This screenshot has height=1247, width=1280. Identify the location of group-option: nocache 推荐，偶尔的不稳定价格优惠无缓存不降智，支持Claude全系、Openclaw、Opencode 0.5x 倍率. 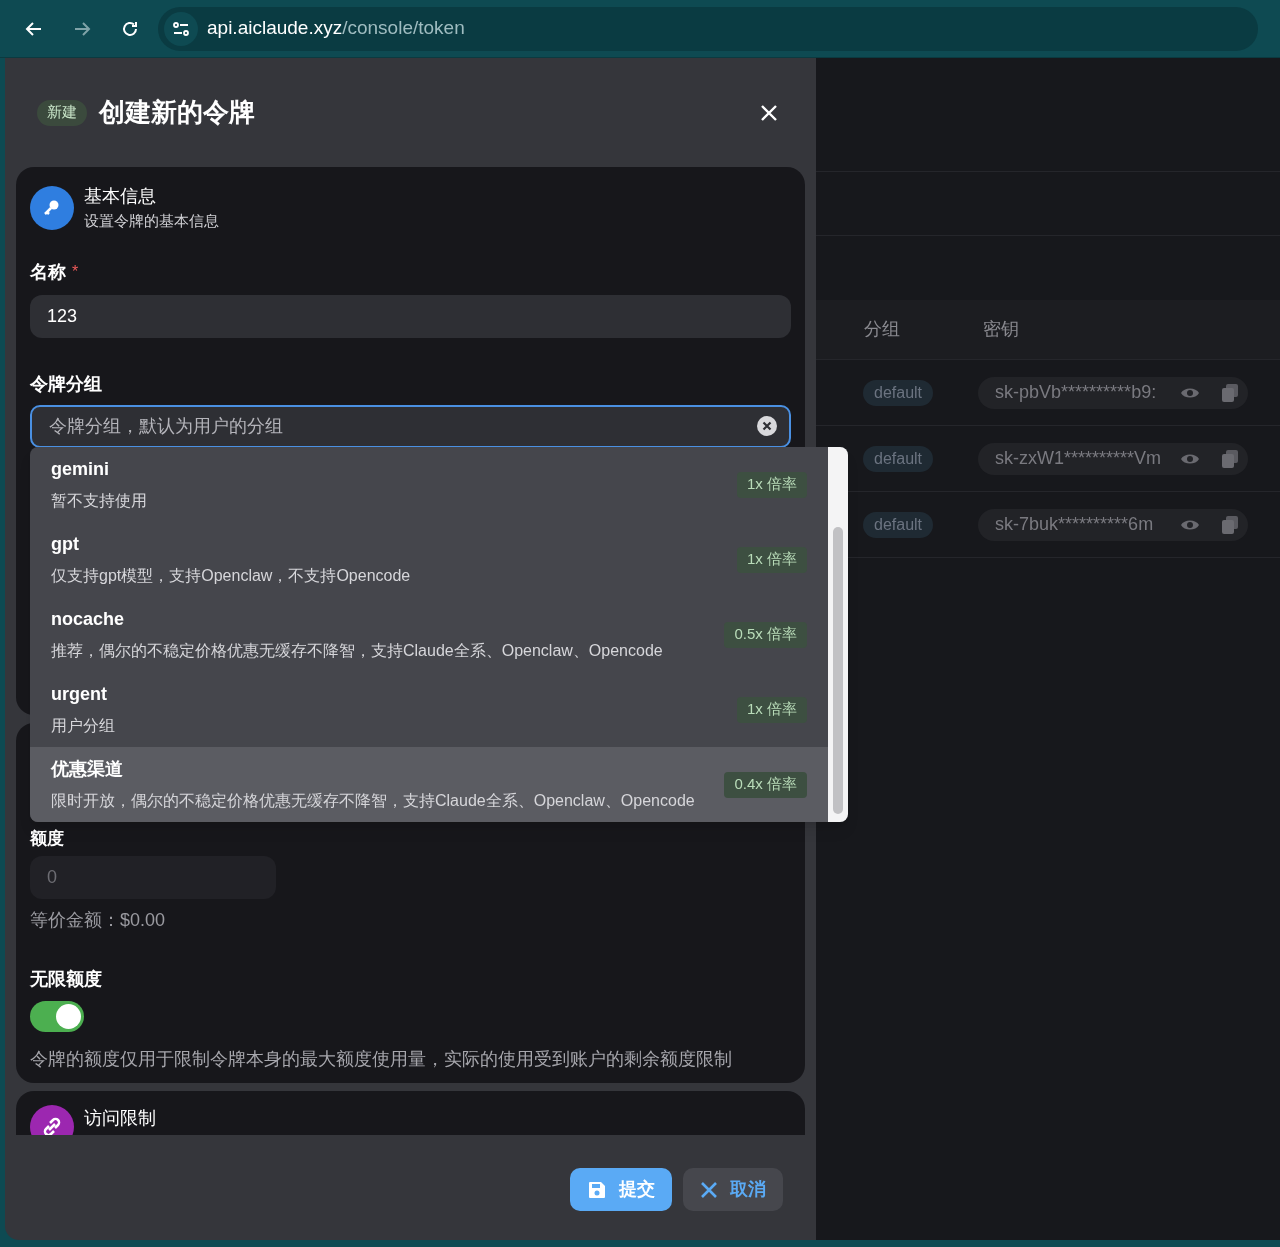
(429, 634).